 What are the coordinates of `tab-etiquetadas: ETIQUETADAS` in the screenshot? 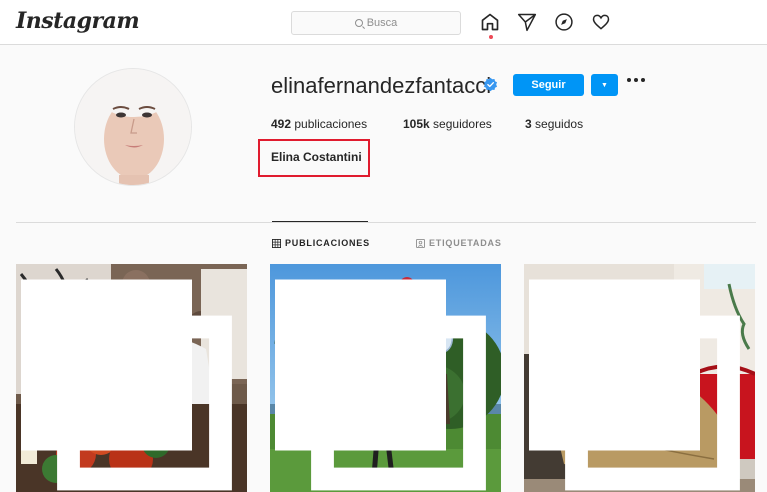 It's located at (459, 243).